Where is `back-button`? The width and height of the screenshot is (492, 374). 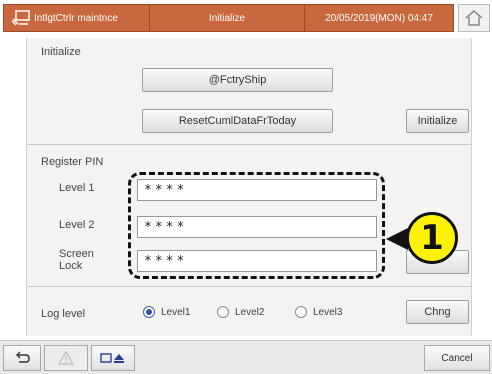
back-button is located at coordinates (22, 358).